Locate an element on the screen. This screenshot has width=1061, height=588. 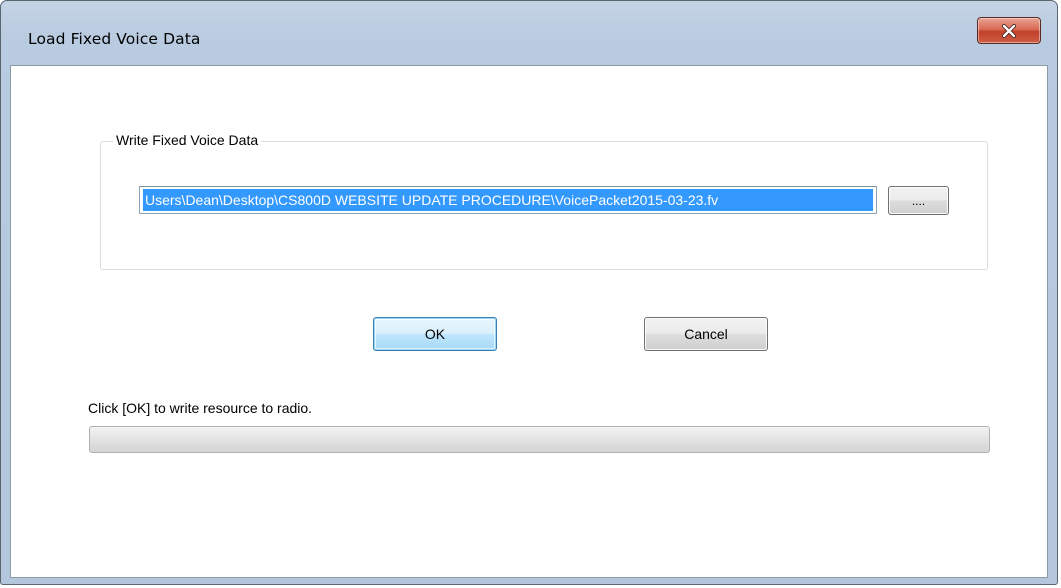
close-icon is located at coordinates (1009, 30).